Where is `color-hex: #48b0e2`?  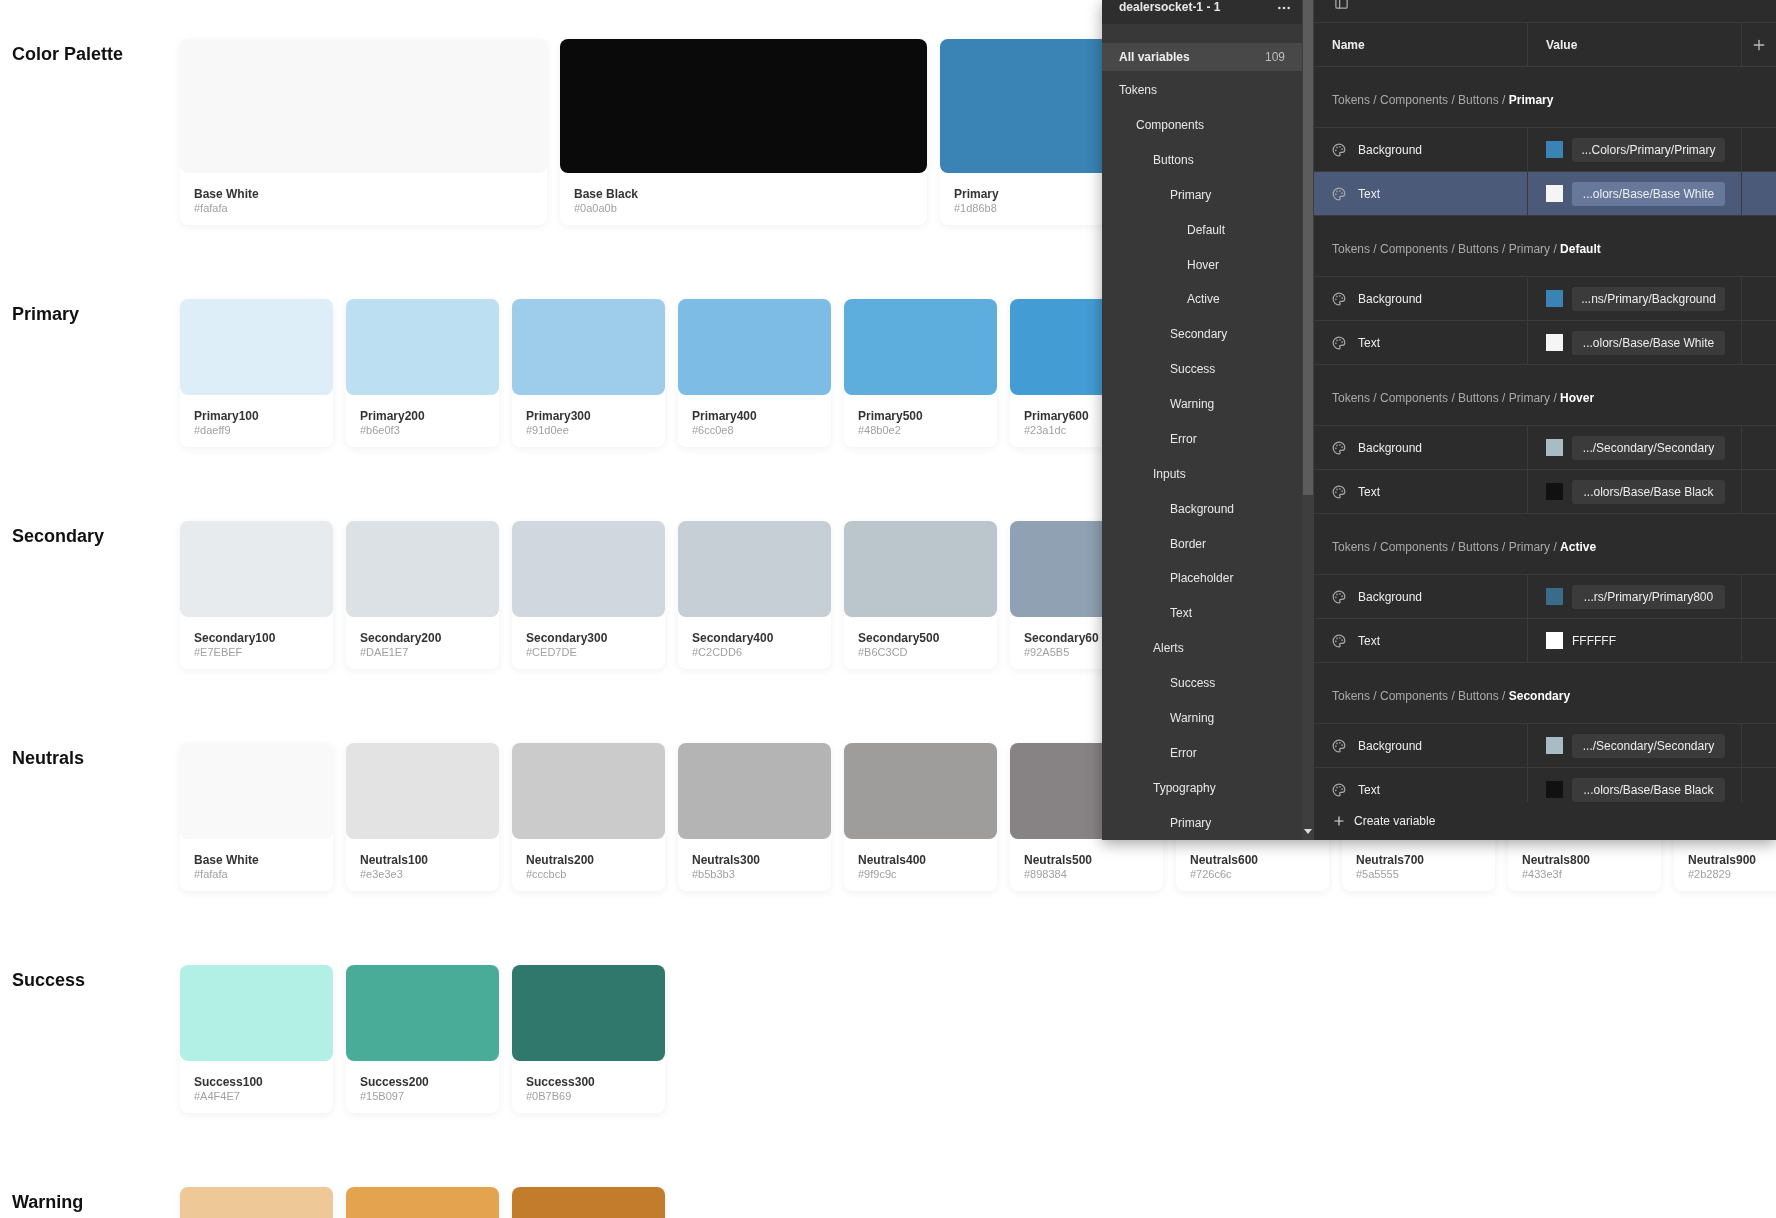
color-hex: #48b0e2 is located at coordinates (879, 430).